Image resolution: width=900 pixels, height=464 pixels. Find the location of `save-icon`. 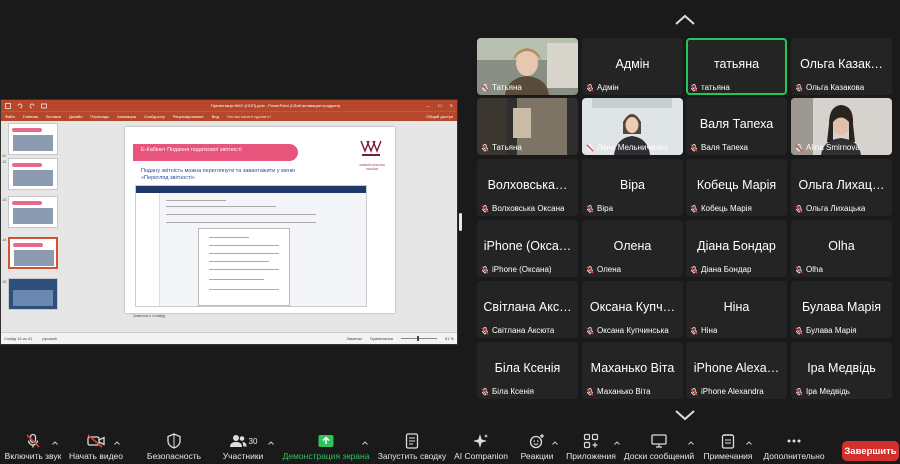

save-icon is located at coordinates (8, 105).